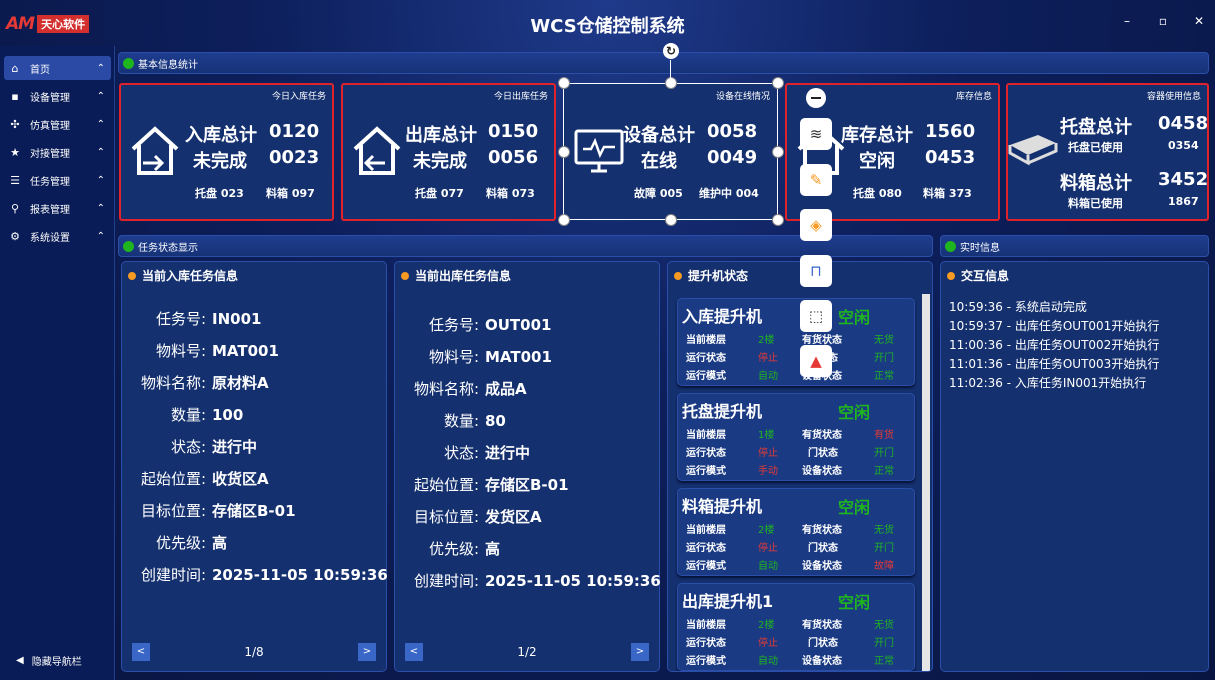 The height and width of the screenshot is (680, 1215). Describe the element at coordinates (877, 161) in the screenshot. I see `stock-free-label: 空闲` at that location.